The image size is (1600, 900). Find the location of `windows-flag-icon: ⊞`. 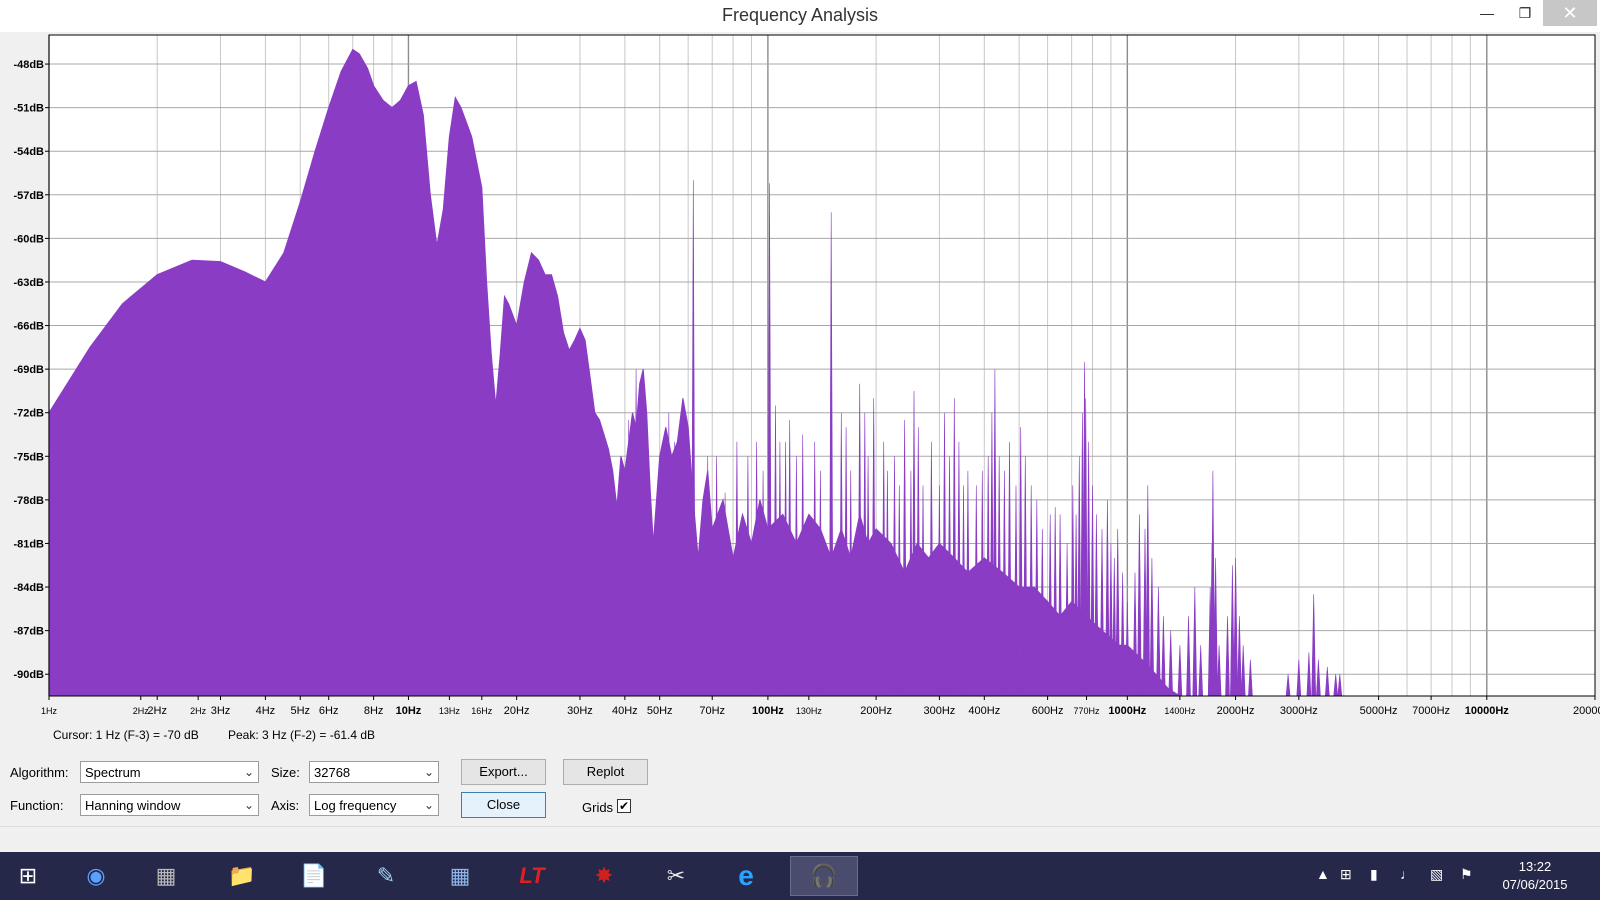

windows-flag-icon: ⊞ is located at coordinates (1346, 874).